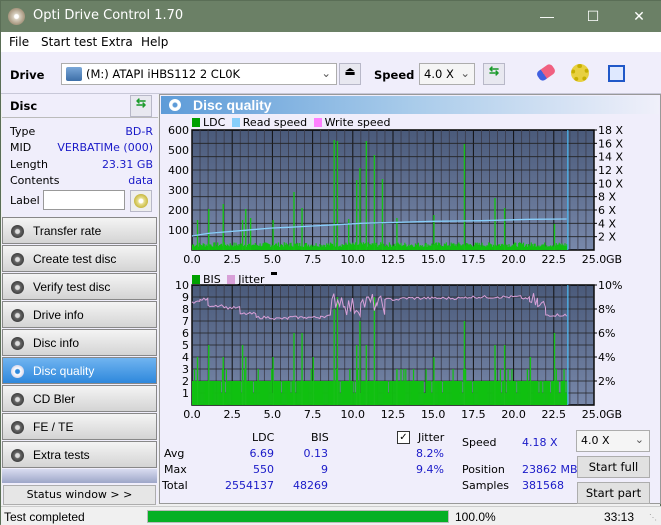 The width and height of the screenshot is (661, 525). I want to click on test-speed-select: 4.0 X ⌄, so click(613, 441).